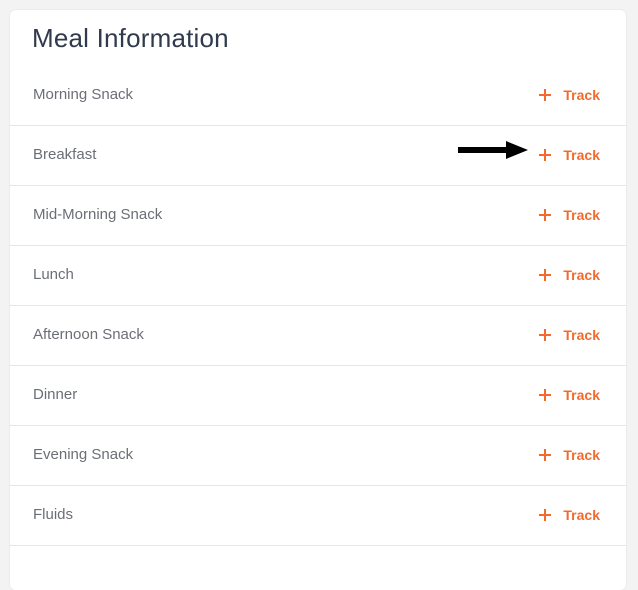  I want to click on meal-name: Mid-Morning Snack, so click(98, 214).